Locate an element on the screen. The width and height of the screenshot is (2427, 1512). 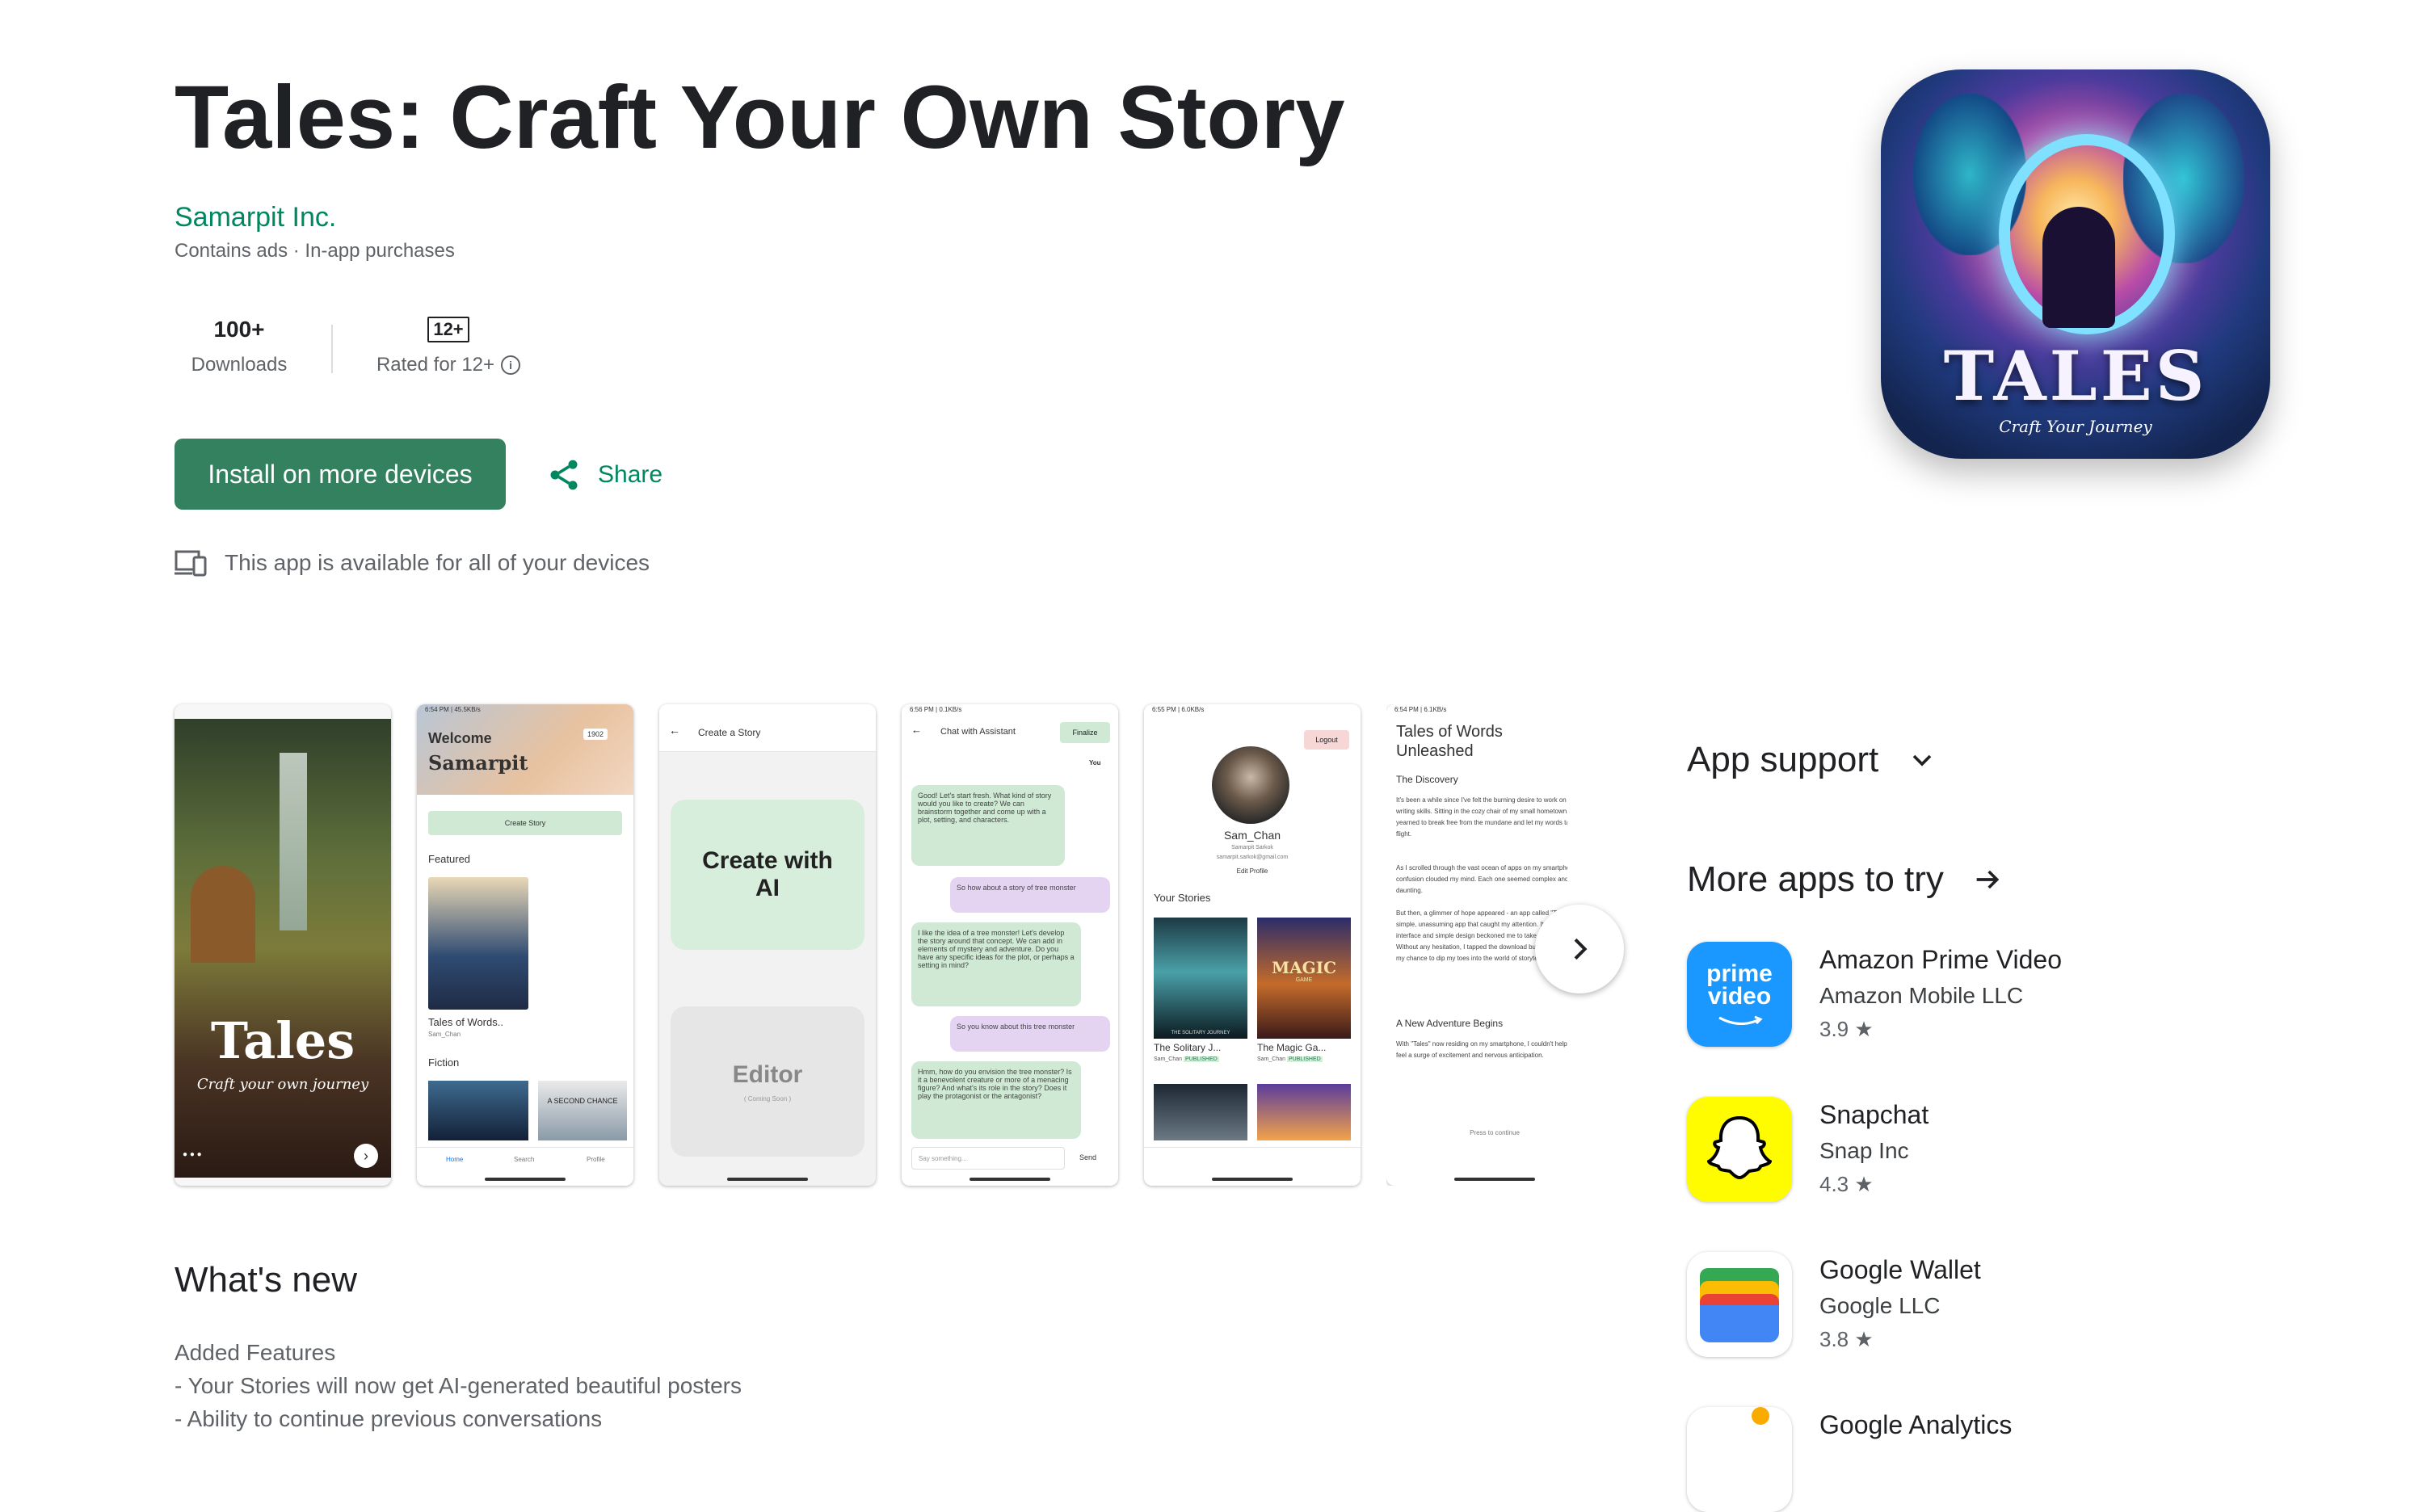
prime-video-icon-text: prime video is located at coordinates (1739, 985).